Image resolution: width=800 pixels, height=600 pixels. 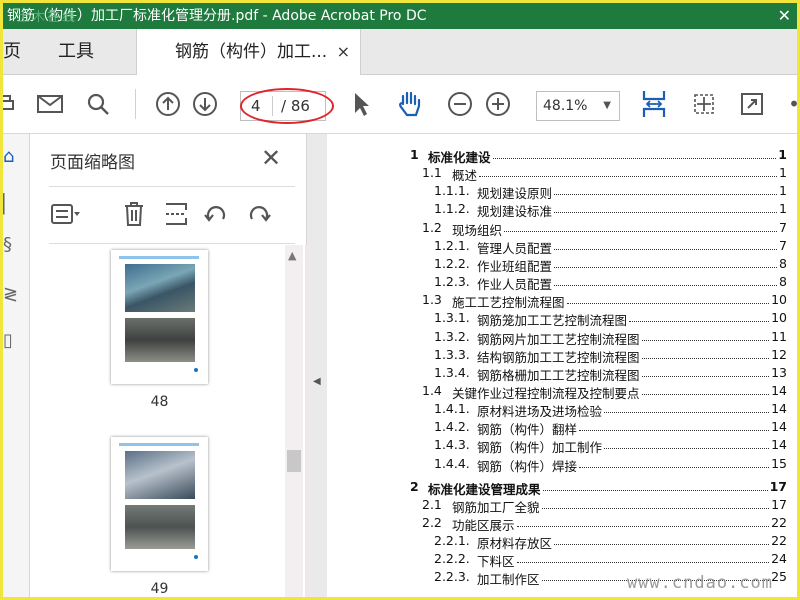 I want to click on tab-document: 钢筋（构件）加工... ×, so click(x=248, y=52).